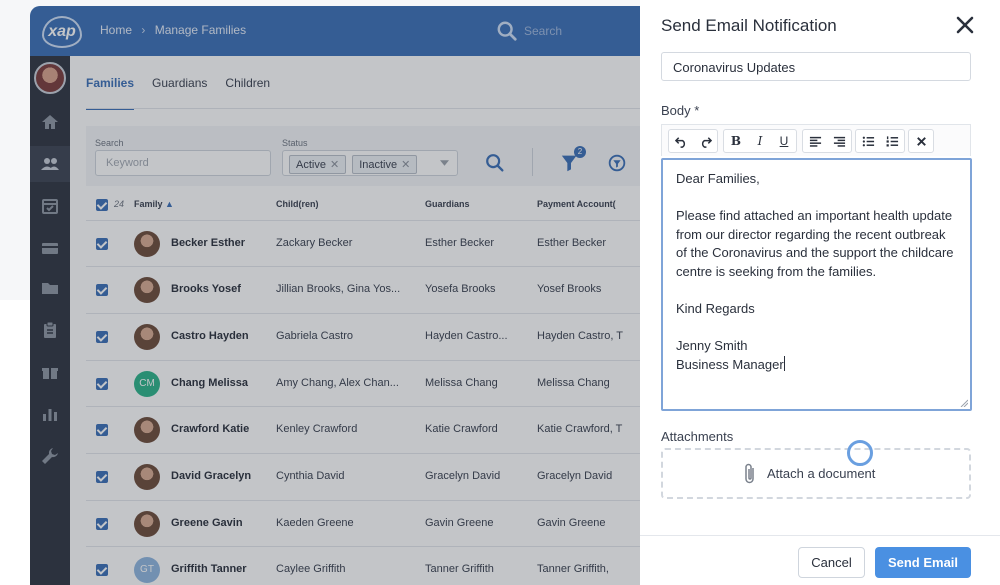 The image size is (1000, 585). I want to click on attach-document-text: Attach a document, so click(821, 473).